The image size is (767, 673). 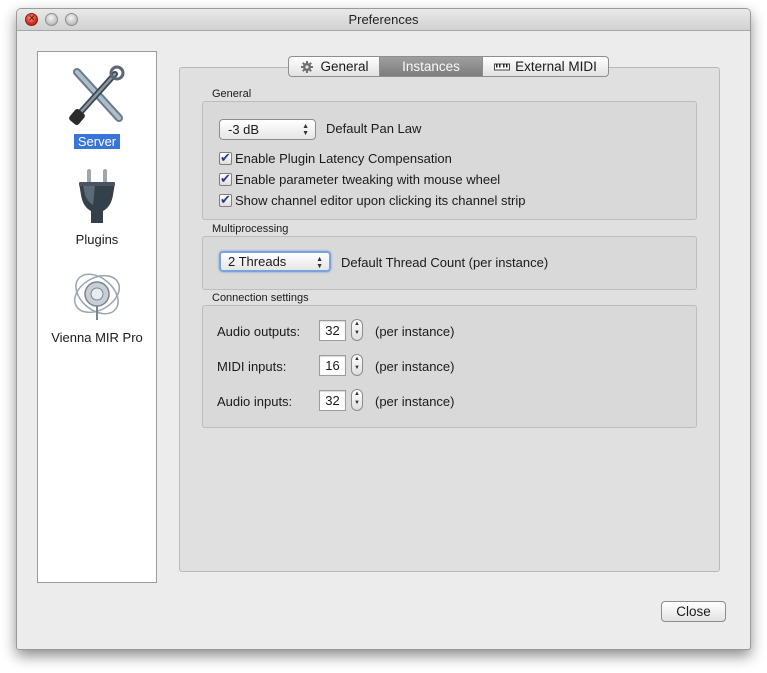 I want to click on gear-icon, so click(x=307, y=66).